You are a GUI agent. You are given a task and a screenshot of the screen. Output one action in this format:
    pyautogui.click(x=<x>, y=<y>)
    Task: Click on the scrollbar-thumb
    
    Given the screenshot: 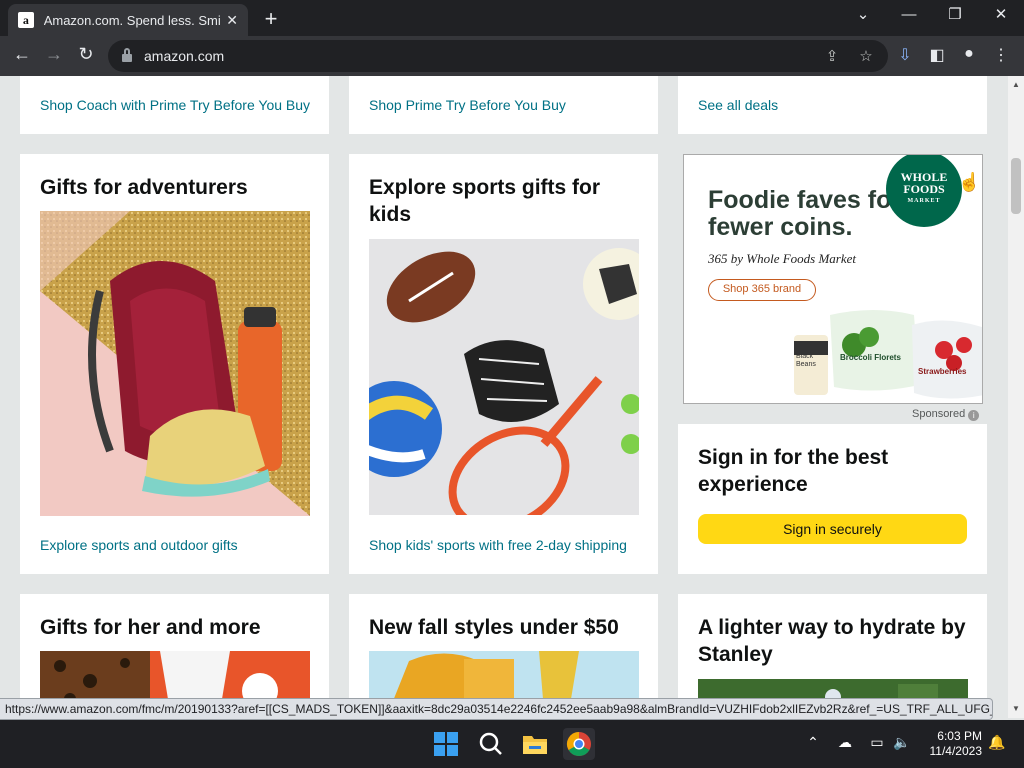 What is the action you would take?
    pyautogui.click(x=1016, y=186)
    